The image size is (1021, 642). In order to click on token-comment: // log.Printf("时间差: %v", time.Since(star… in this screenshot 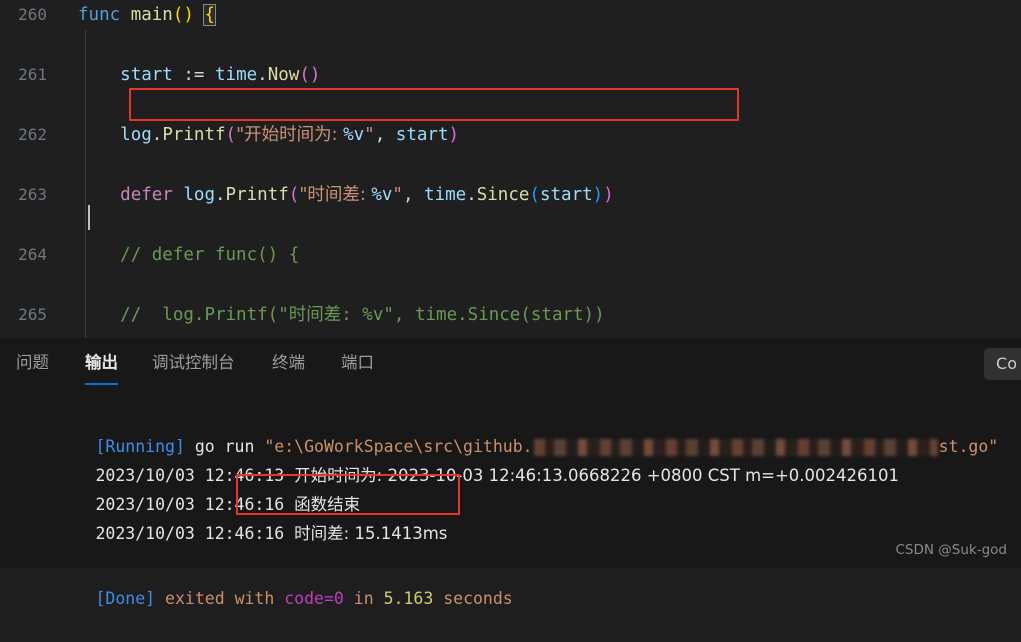, I will do `click(362, 315)`.